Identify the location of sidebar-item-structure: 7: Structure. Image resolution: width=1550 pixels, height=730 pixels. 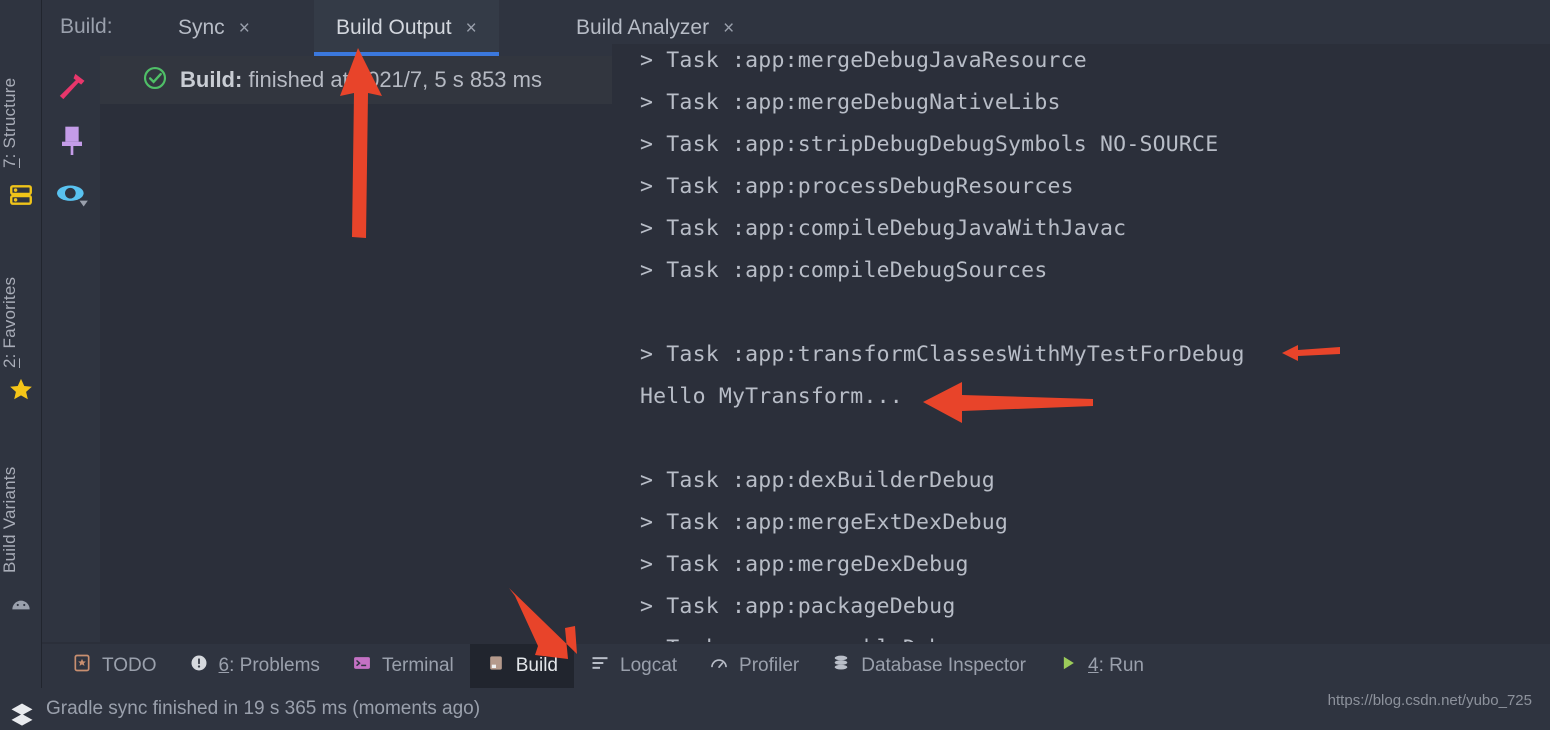
(21, 123).